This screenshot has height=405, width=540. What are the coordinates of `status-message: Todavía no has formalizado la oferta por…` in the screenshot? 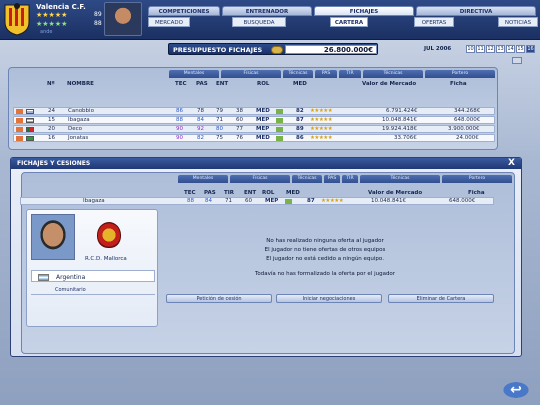 It's located at (325, 274).